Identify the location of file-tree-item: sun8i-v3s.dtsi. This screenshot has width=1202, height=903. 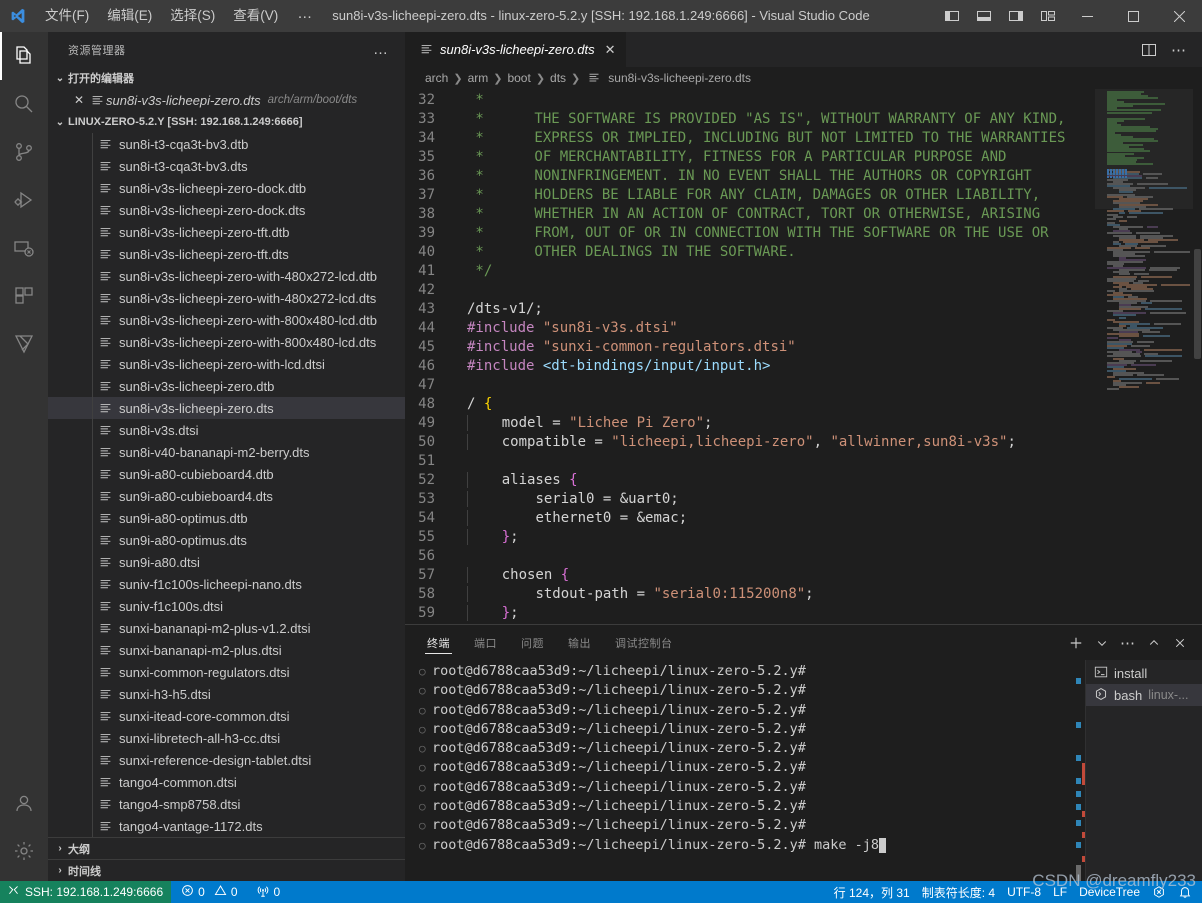
(226, 430).